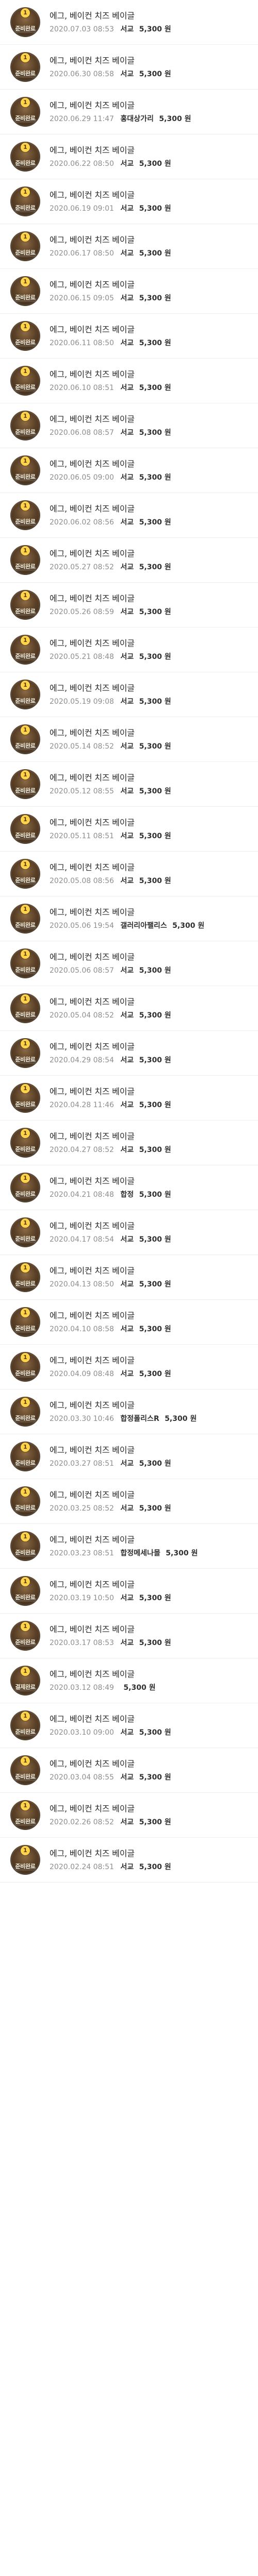 This screenshot has width=258, height=2576. What do you see at coordinates (82, 1284) in the screenshot?
I see `order-timestamp: 2020.04.13 08:50` at bounding box center [82, 1284].